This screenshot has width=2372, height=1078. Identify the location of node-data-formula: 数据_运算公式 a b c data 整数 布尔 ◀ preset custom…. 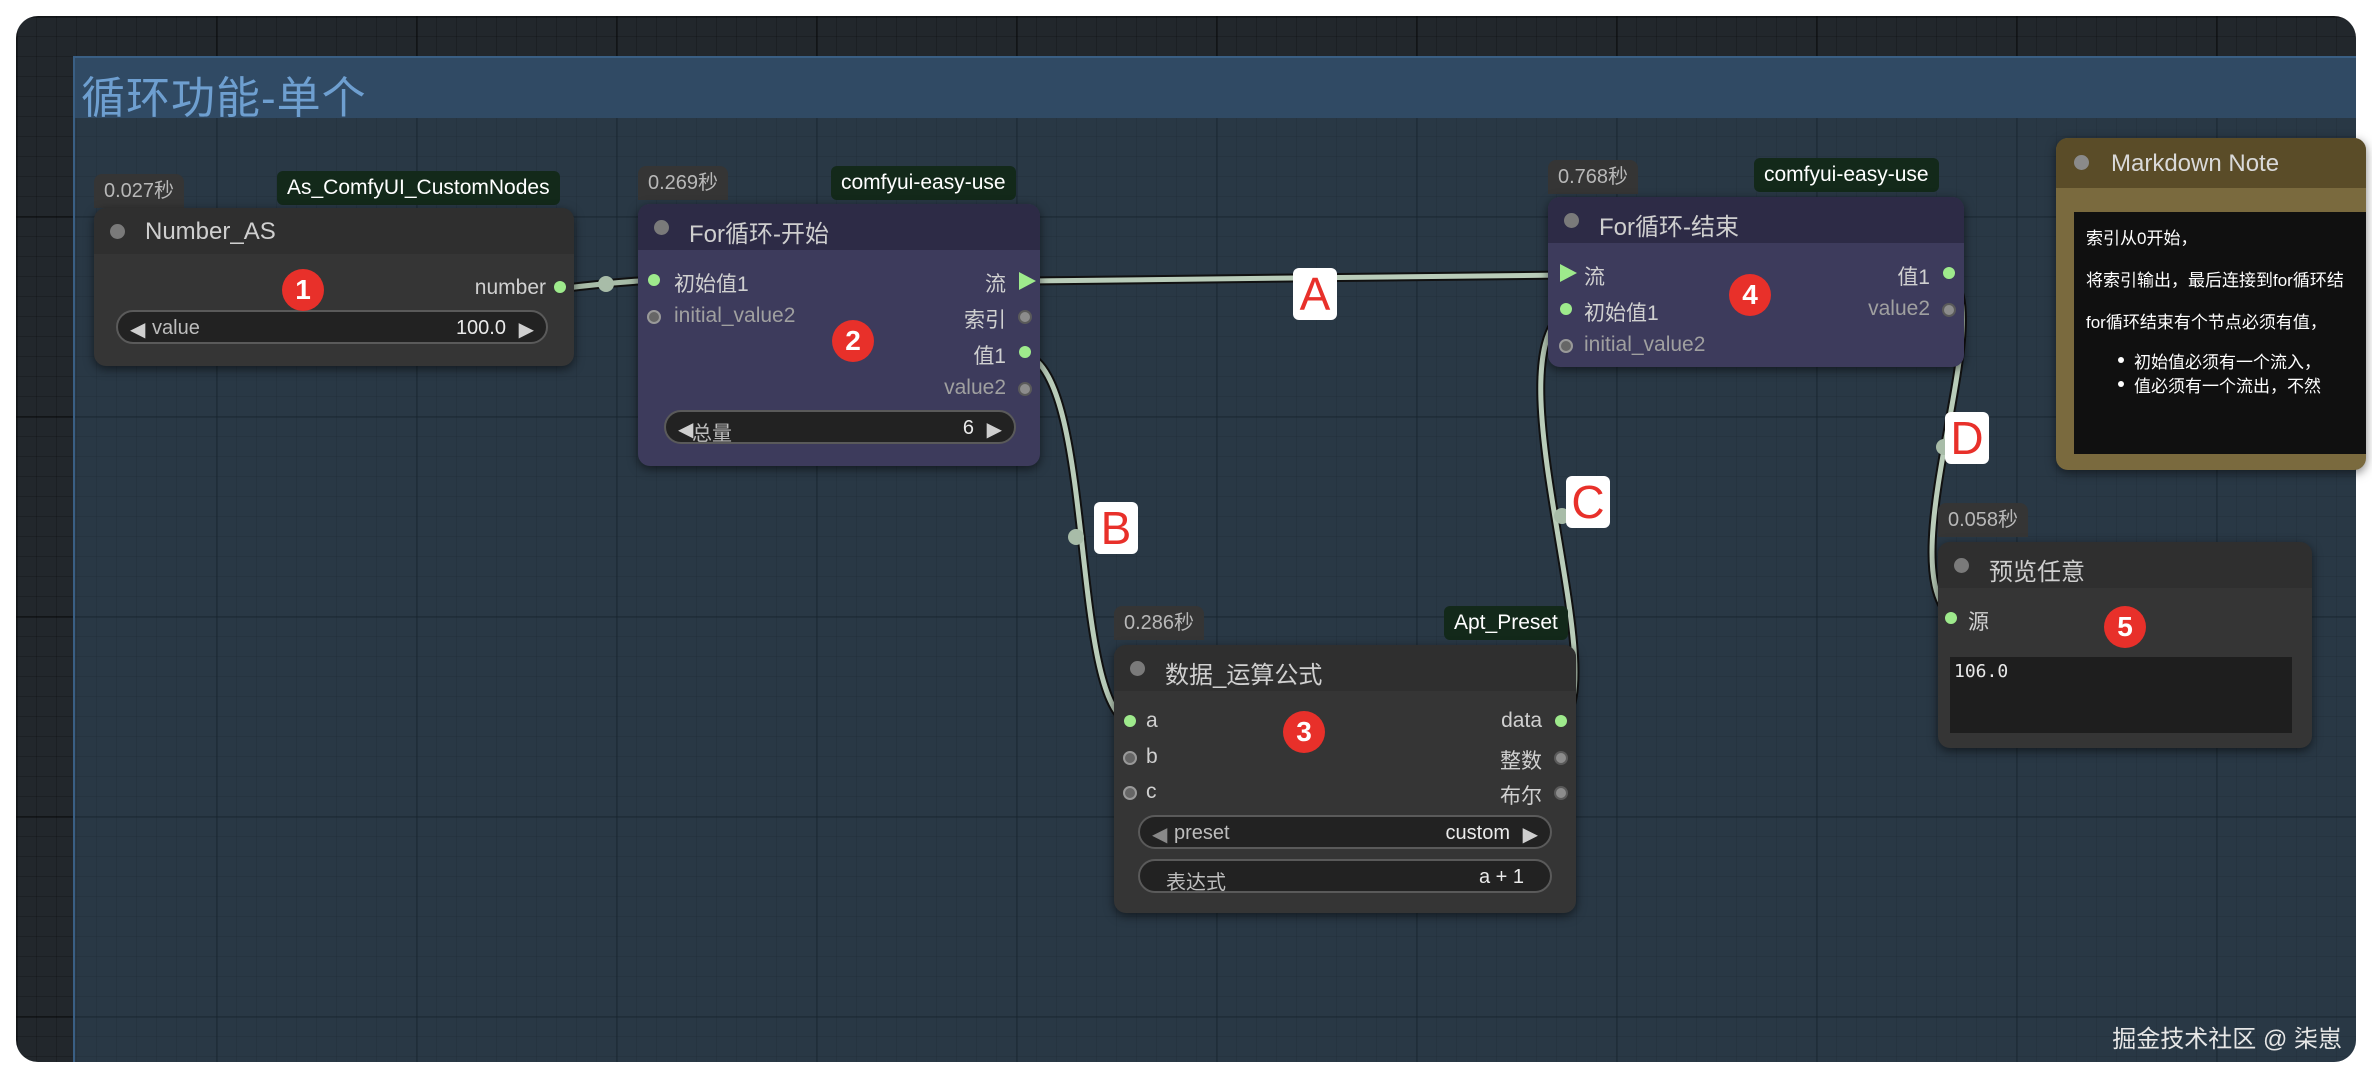
(1345, 779).